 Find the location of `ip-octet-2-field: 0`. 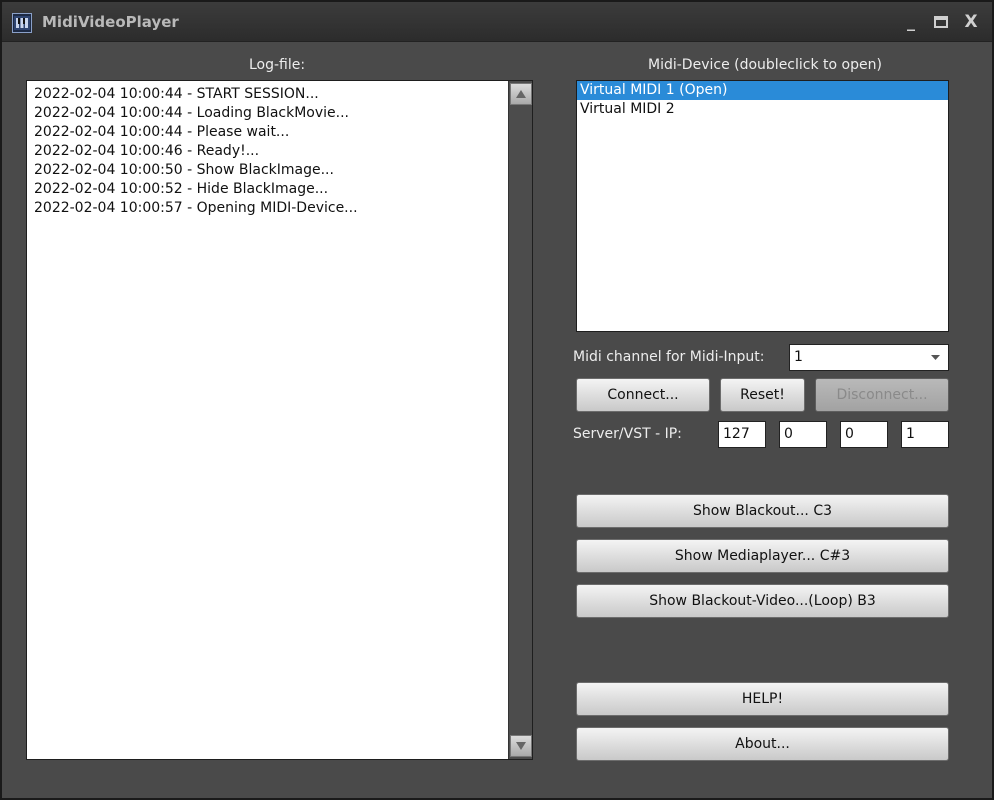

ip-octet-2-field: 0 is located at coordinates (803, 434).